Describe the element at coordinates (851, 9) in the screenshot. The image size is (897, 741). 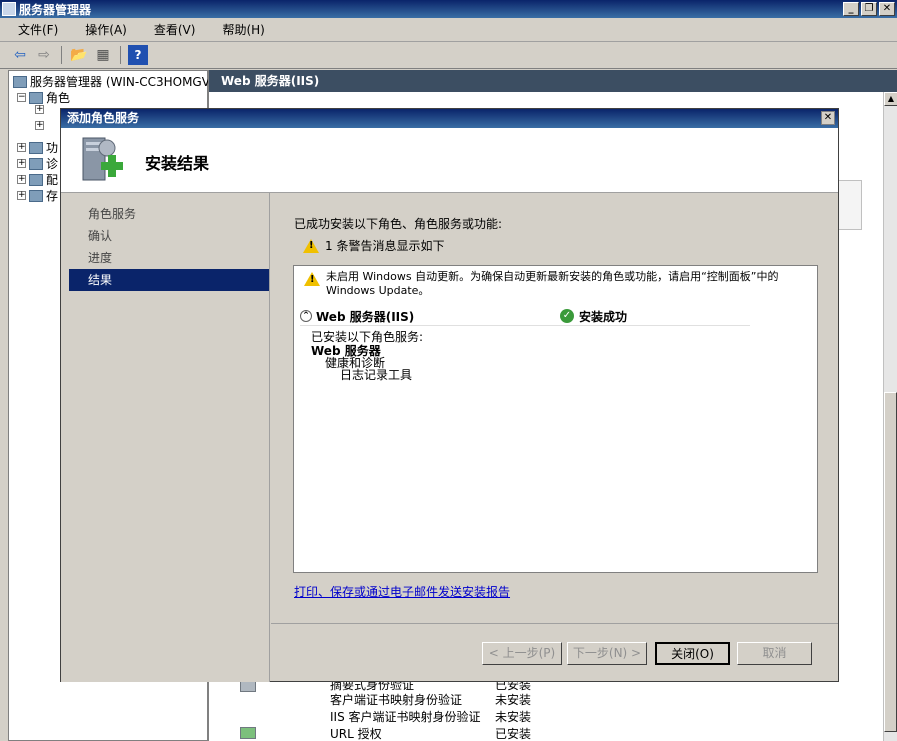
I see `minimize-button: _` at that location.